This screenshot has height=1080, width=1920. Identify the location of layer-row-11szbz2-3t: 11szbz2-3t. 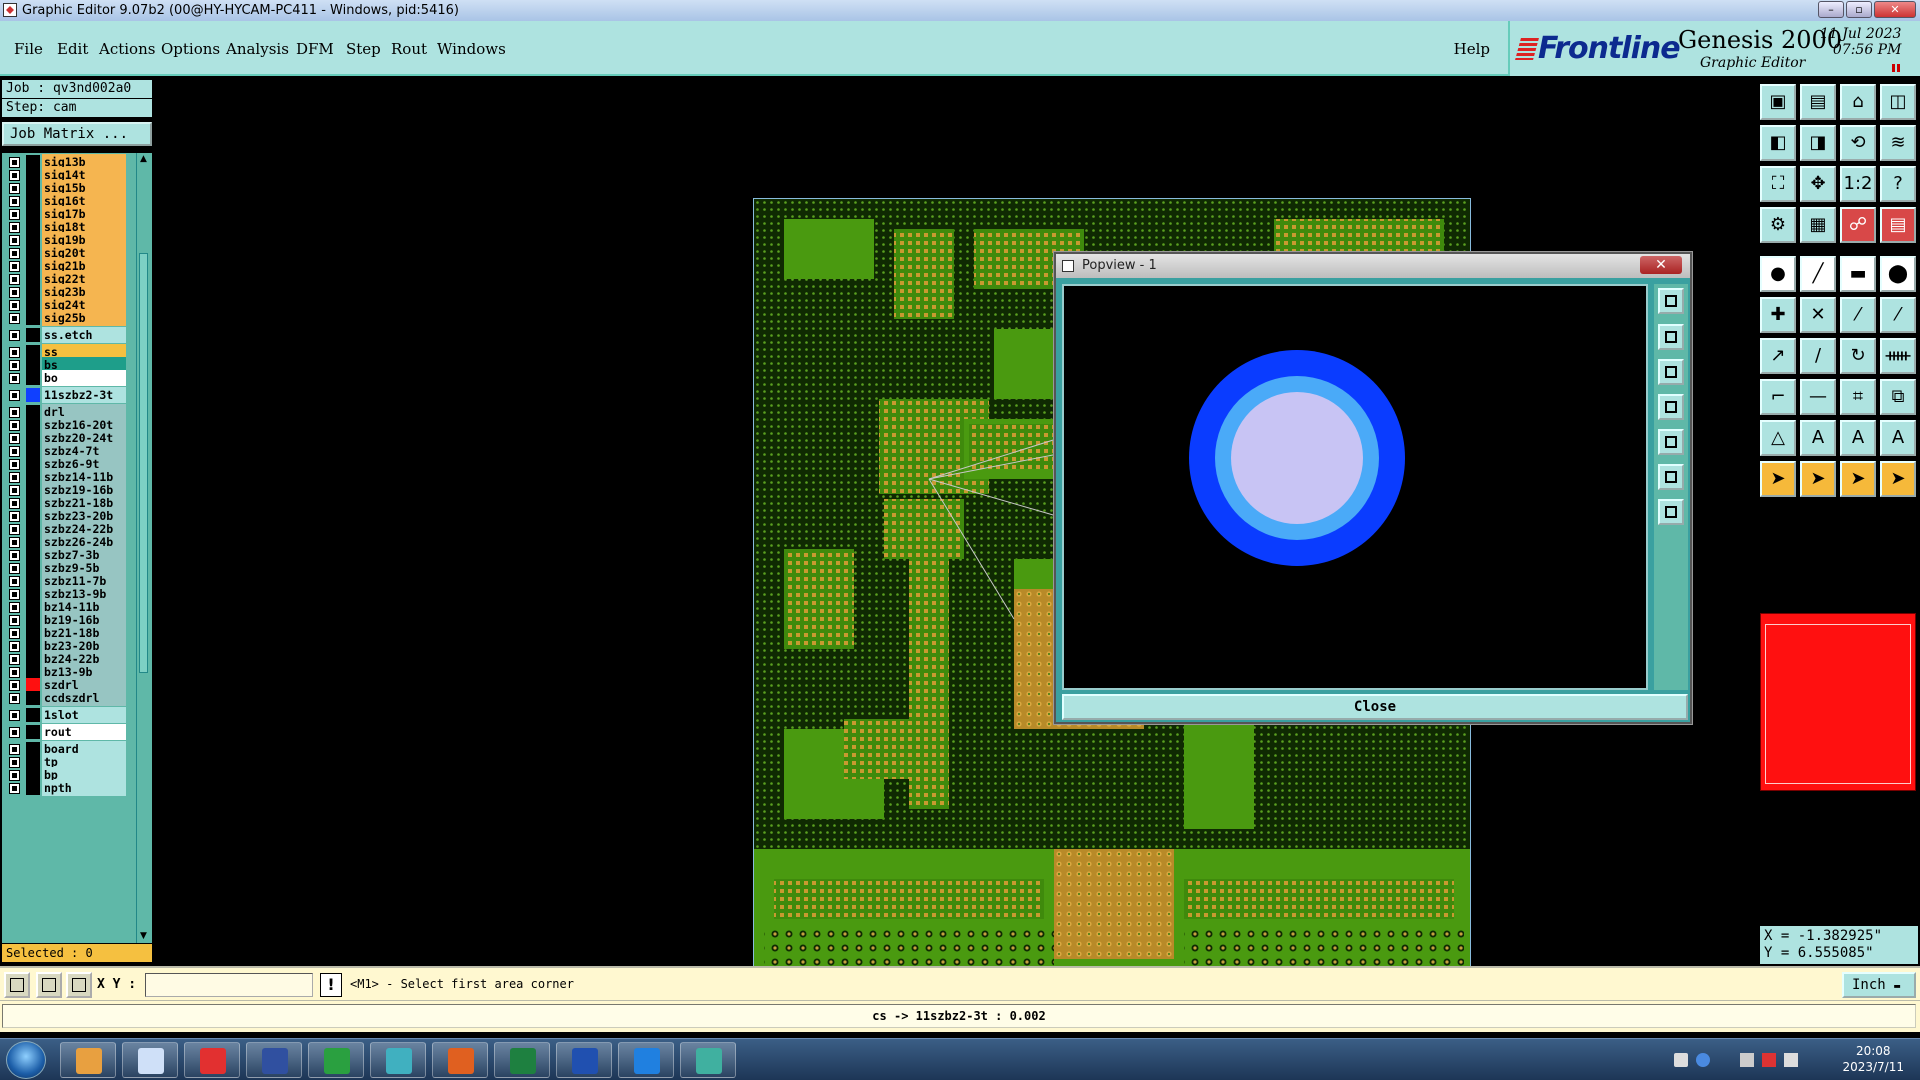
(65, 395).